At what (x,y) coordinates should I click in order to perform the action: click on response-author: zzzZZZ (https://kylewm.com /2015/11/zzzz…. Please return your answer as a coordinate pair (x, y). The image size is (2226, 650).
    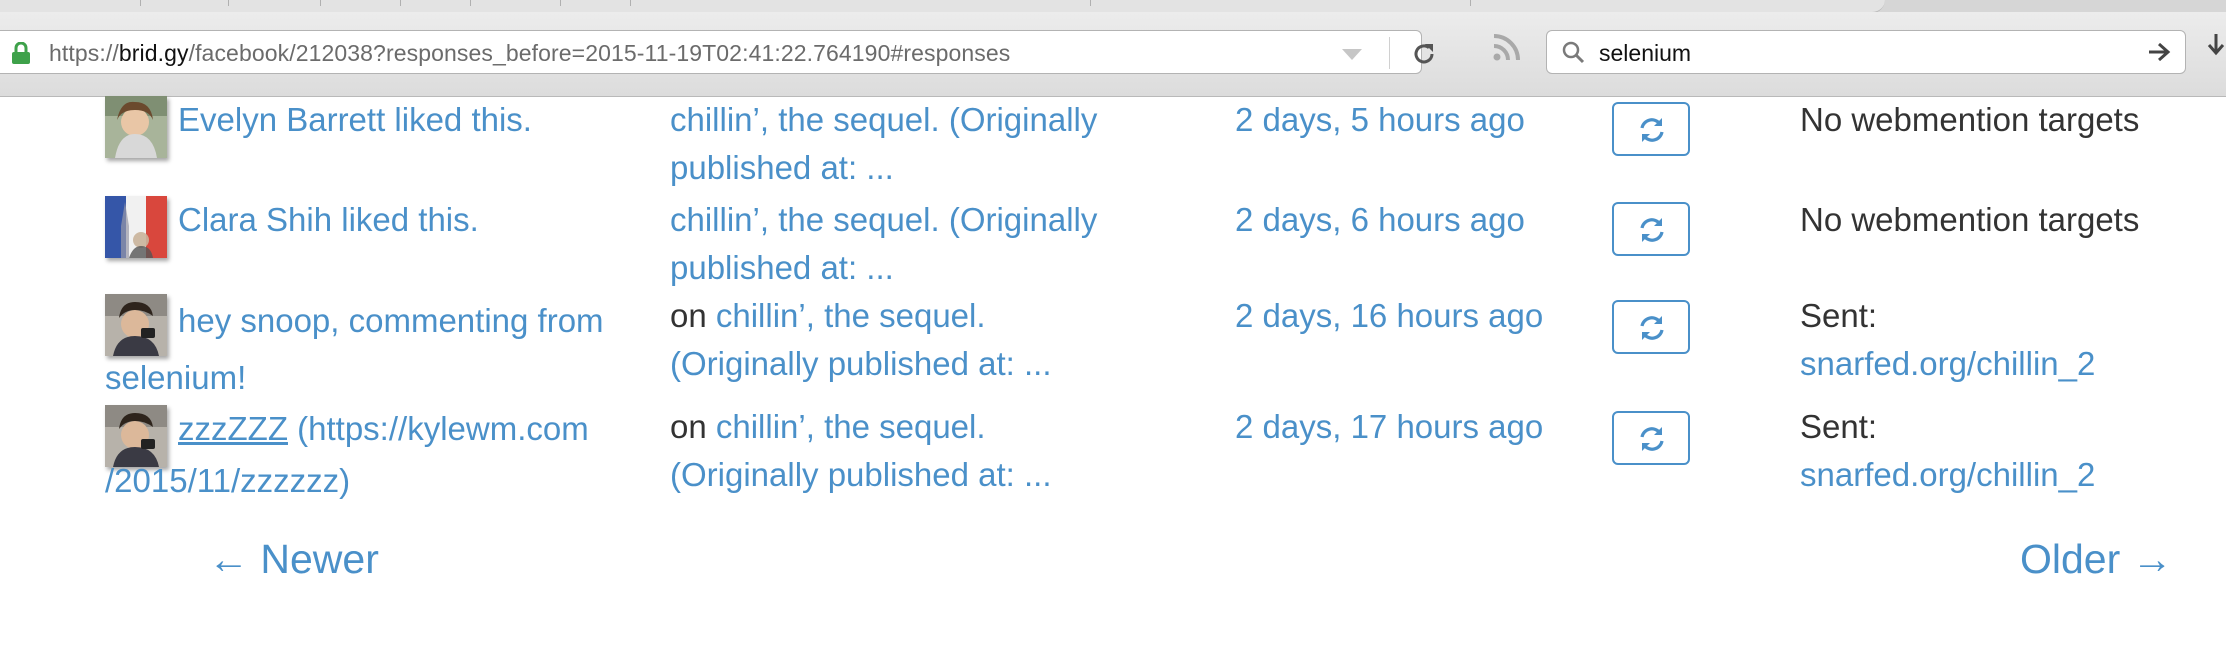
    Looking at the image, I should click on (350, 455).